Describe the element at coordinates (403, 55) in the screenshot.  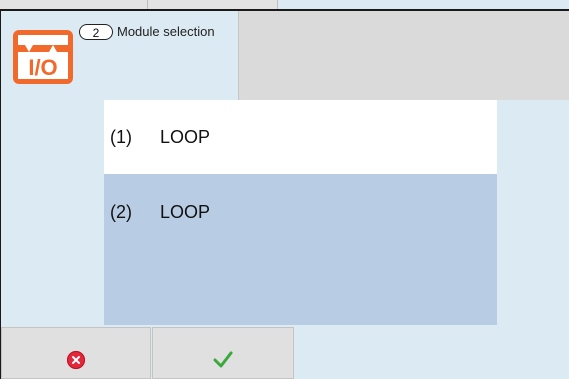
I see `header-info-panel` at that location.